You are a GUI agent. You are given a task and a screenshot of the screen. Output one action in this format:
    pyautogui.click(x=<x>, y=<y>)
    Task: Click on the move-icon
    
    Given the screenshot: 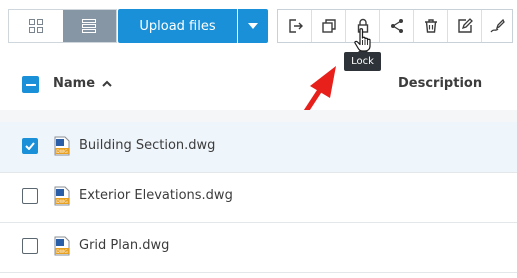 What is the action you would take?
    pyautogui.click(x=295, y=26)
    